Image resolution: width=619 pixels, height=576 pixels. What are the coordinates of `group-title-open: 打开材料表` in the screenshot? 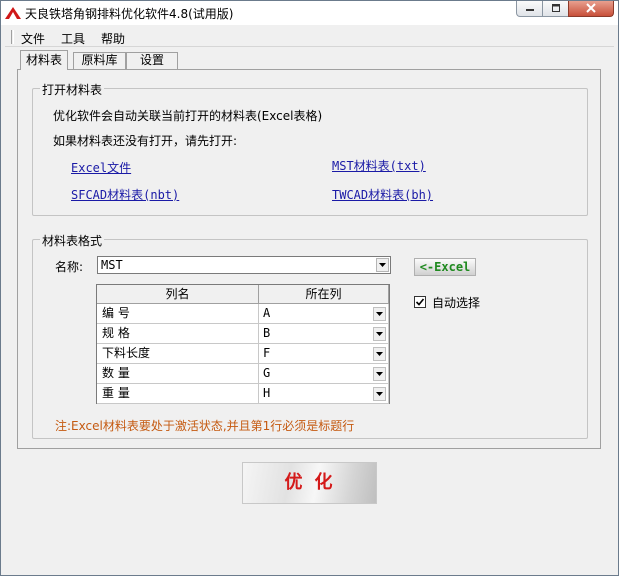 It's located at (72, 89).